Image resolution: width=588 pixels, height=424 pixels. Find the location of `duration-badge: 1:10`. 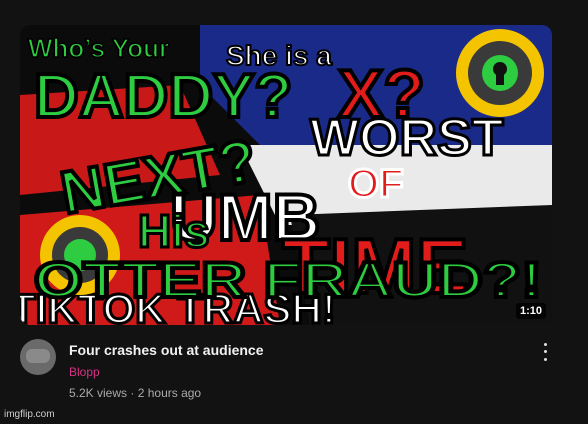

duration-badge: 1:10 is located at coordinates (530, 311).